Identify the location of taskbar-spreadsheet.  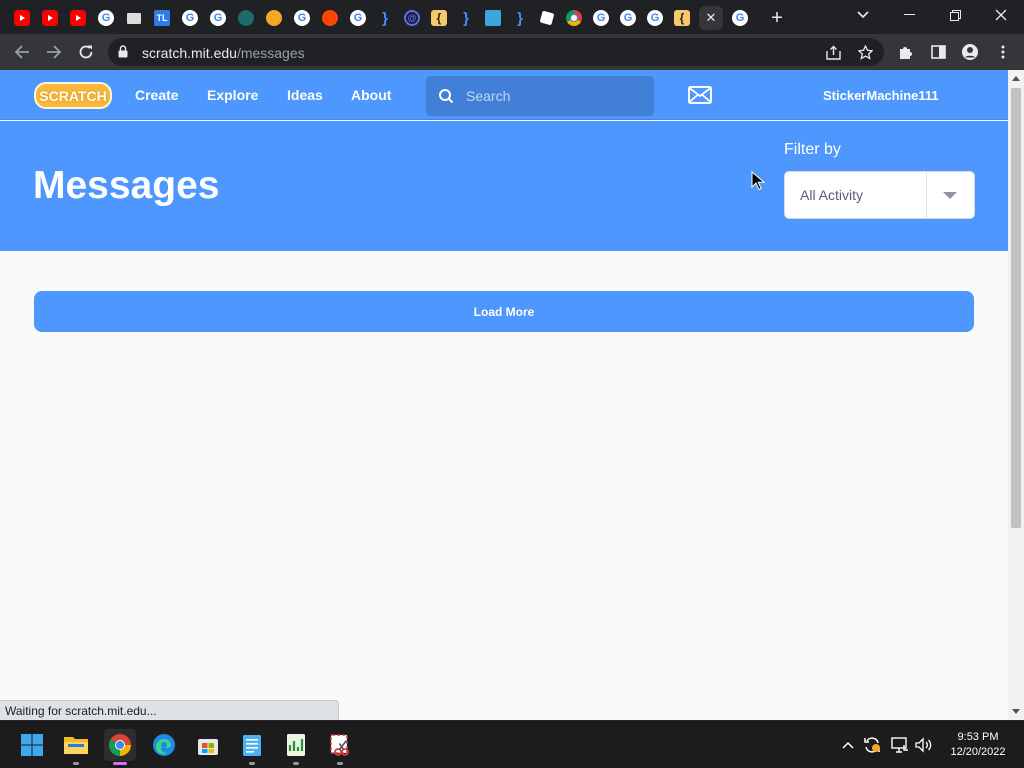
(296, 747).